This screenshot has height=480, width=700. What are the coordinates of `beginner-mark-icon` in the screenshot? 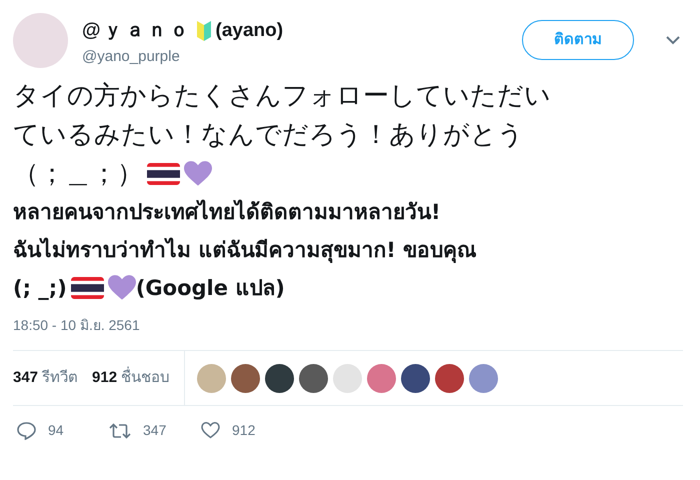 It's located at (204, 31).